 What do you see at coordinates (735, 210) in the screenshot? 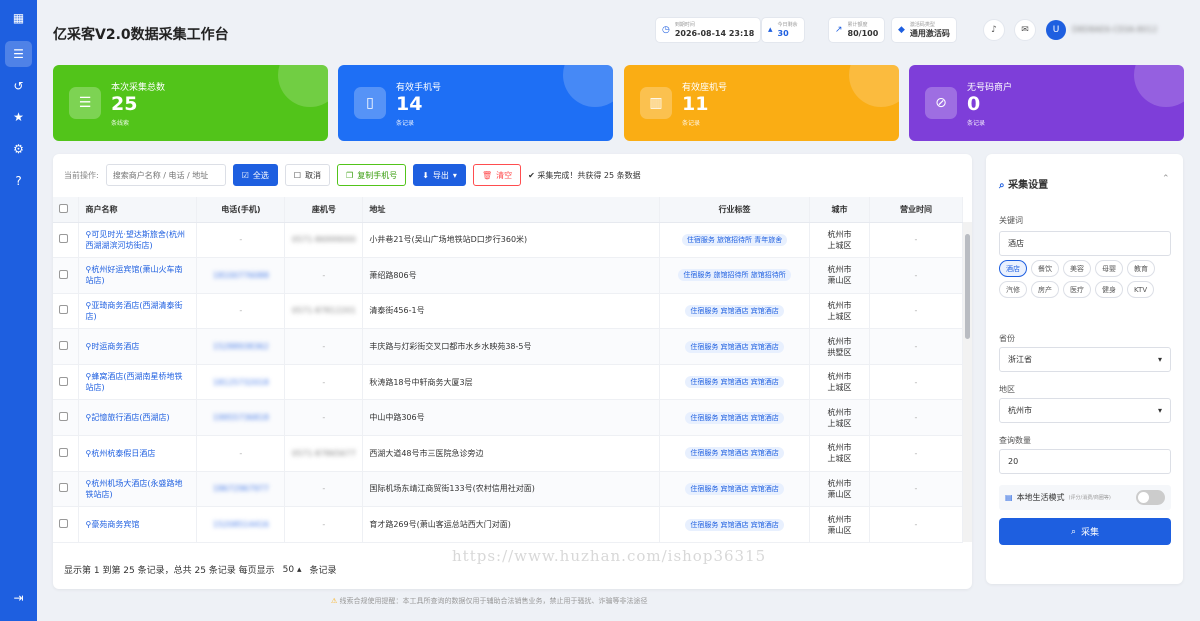
I see `col-tags: 行业标签` at bounding box center [735, 210].